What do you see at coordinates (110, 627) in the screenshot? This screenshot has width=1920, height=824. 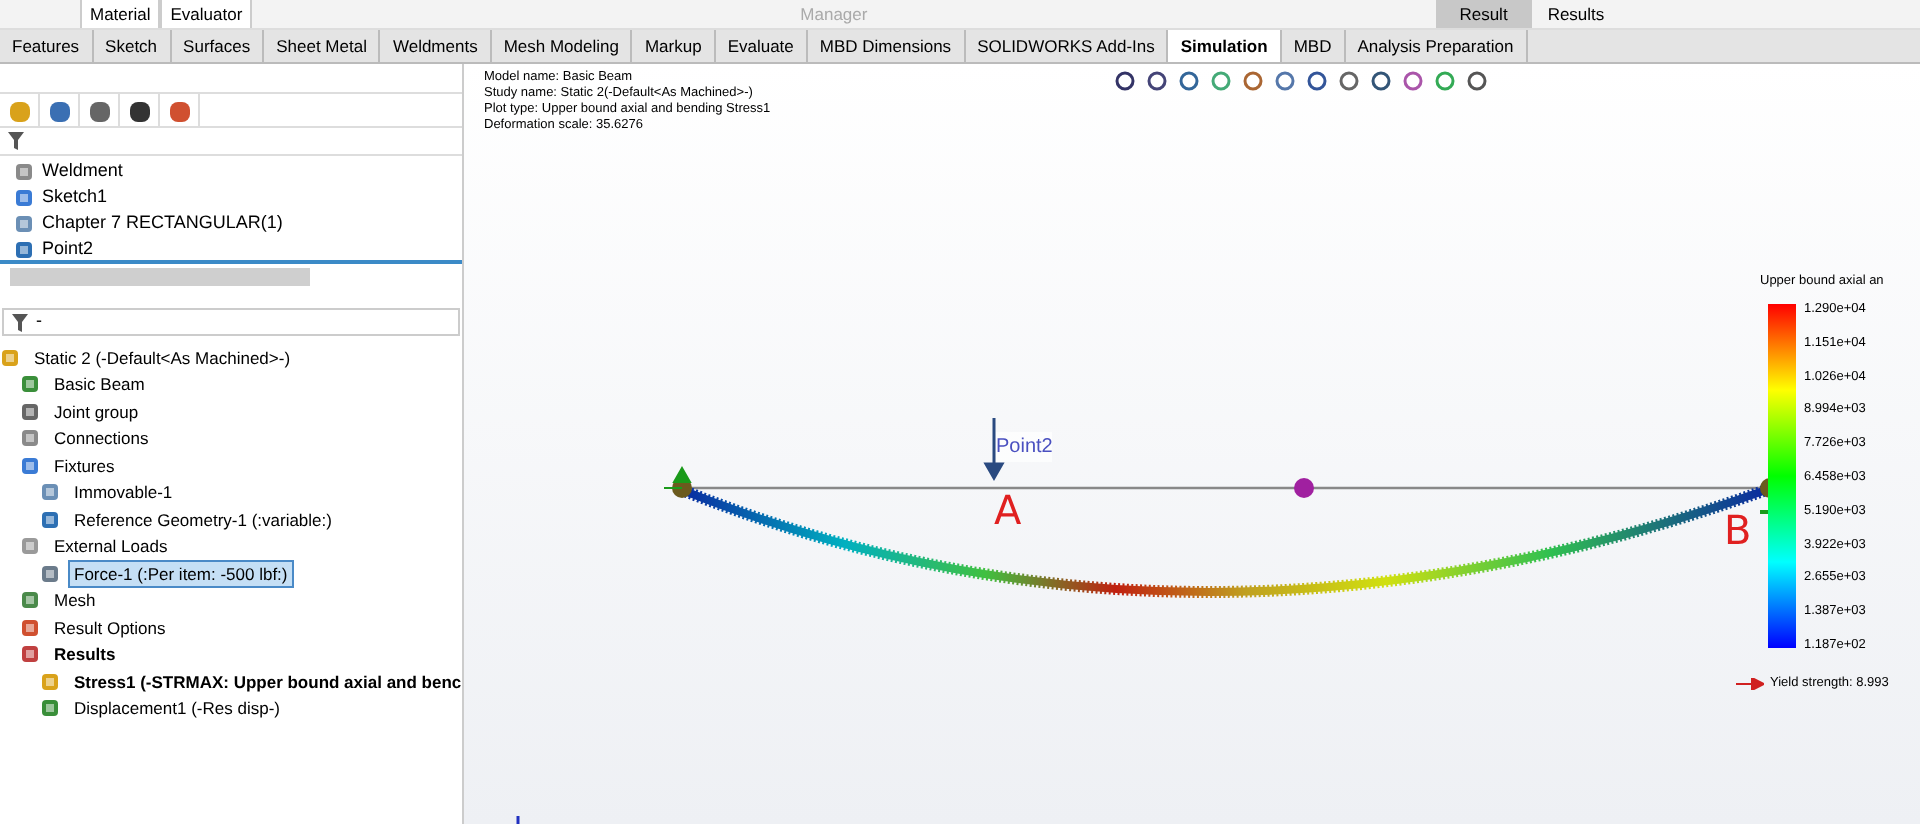 I see `tree-item: Result Options` at bounding box center [110, 627].